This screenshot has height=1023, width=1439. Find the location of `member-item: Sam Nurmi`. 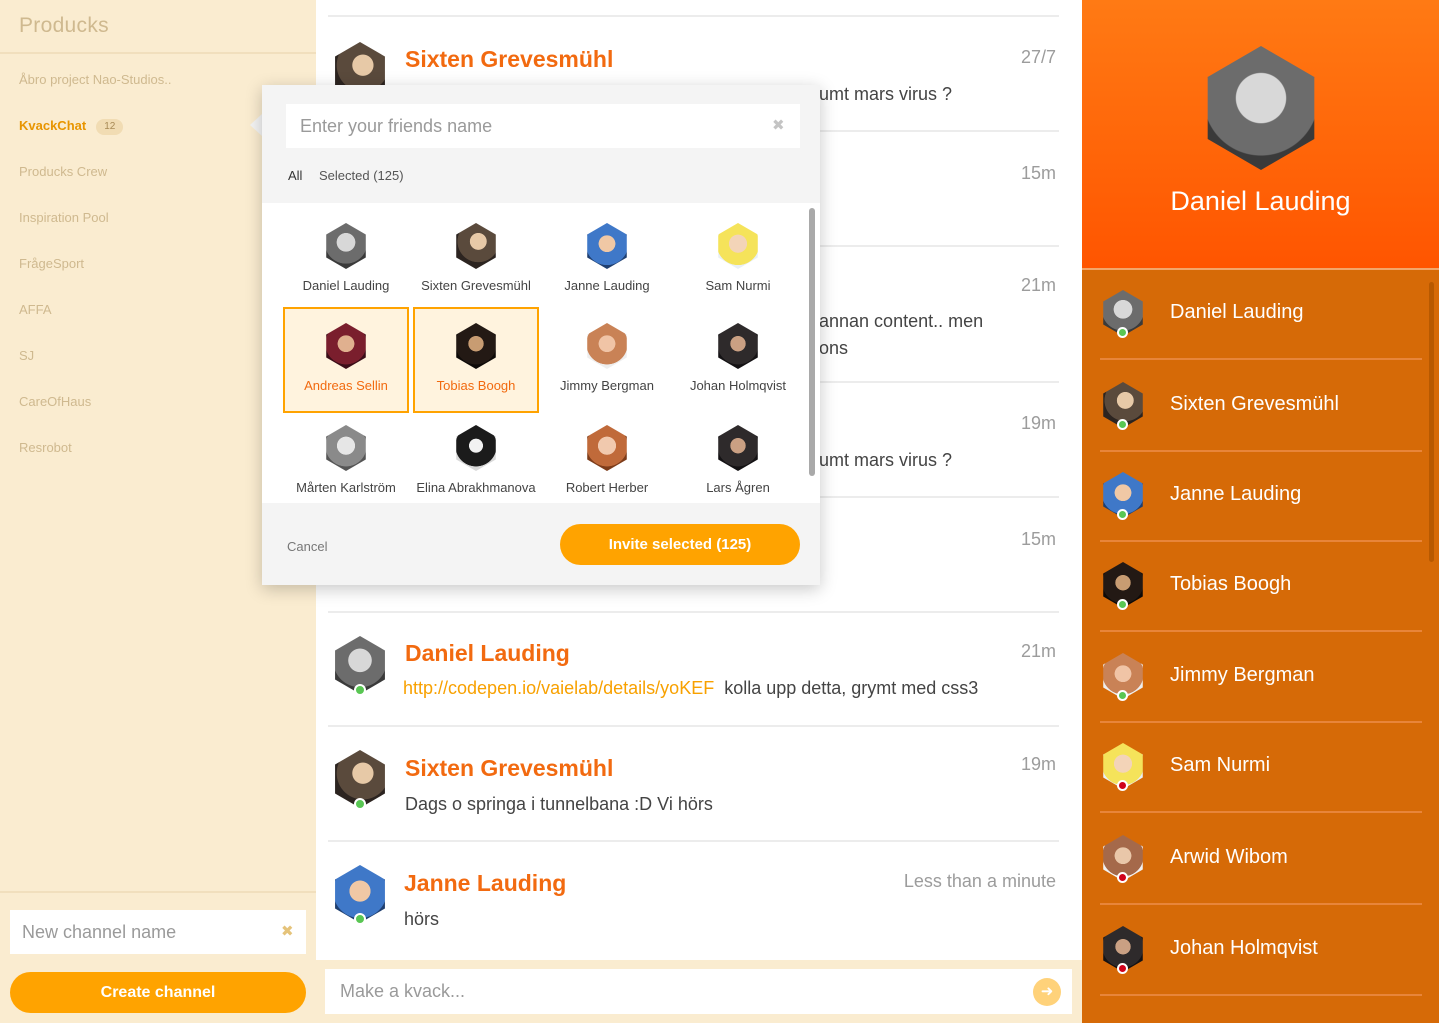

member-item: Sam Nurmi is located at coordinates (1261, 768).